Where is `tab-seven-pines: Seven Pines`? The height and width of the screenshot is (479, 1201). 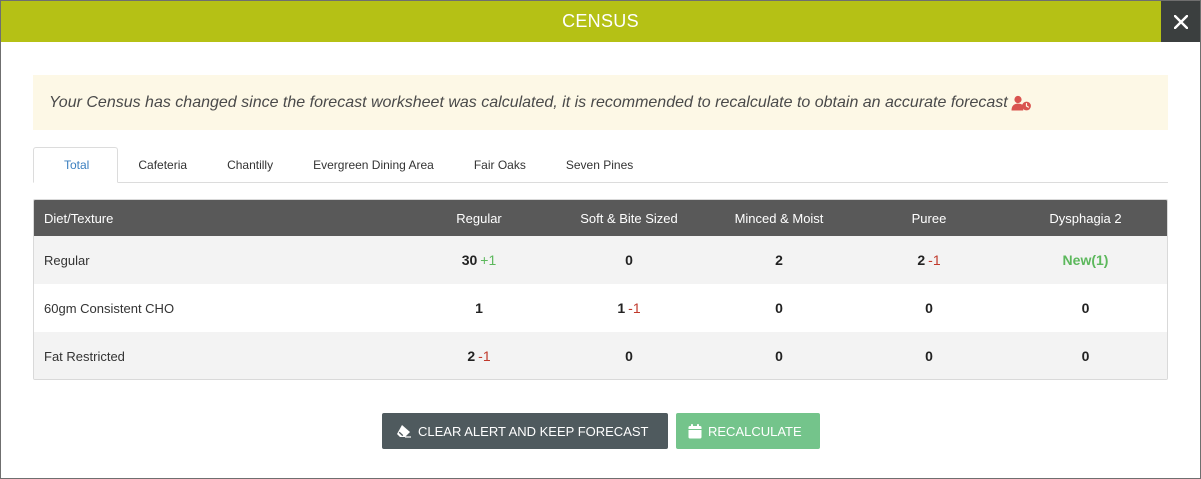 tab-seven-pines: Seven Pines is located at coordinates (599, 165).